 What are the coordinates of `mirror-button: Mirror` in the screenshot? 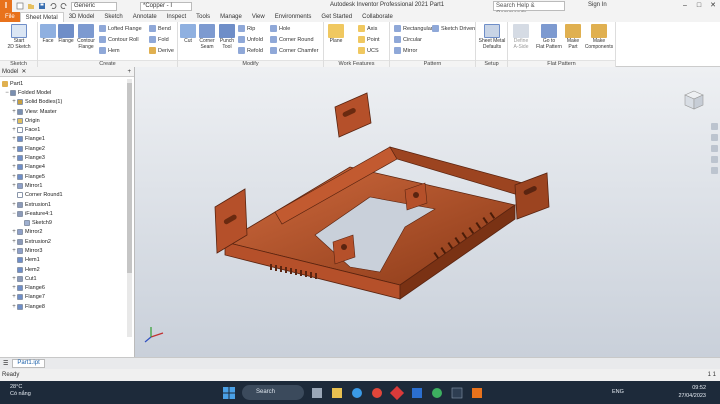 It's located at (405, 50).